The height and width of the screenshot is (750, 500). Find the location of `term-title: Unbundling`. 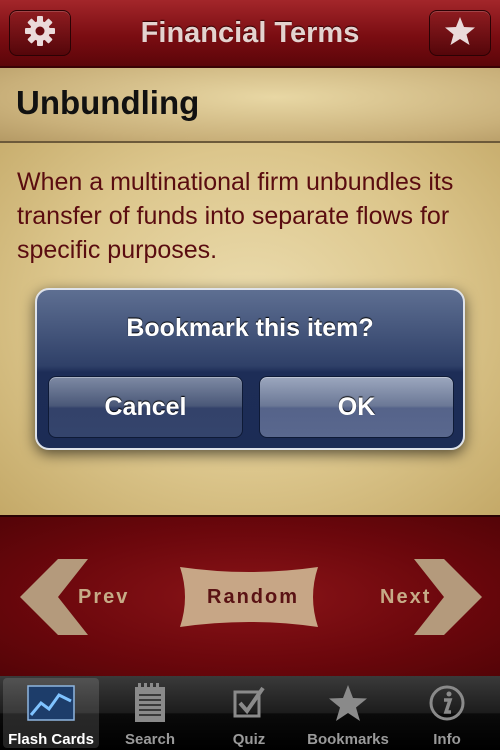

term-title: Unbundling is located at coordinates (108, 102).